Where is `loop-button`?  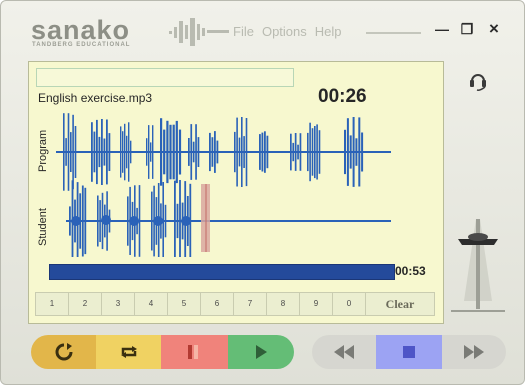
loop-button is located at coordinates (128, 352).